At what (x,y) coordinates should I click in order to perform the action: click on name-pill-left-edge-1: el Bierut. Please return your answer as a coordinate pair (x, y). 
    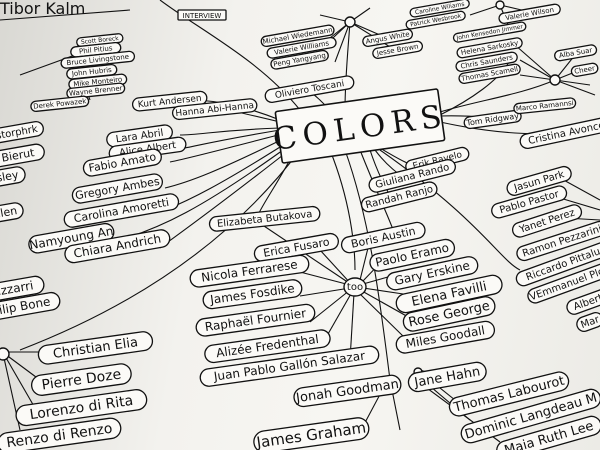
    Looking at the image, I should click on (22, 156).